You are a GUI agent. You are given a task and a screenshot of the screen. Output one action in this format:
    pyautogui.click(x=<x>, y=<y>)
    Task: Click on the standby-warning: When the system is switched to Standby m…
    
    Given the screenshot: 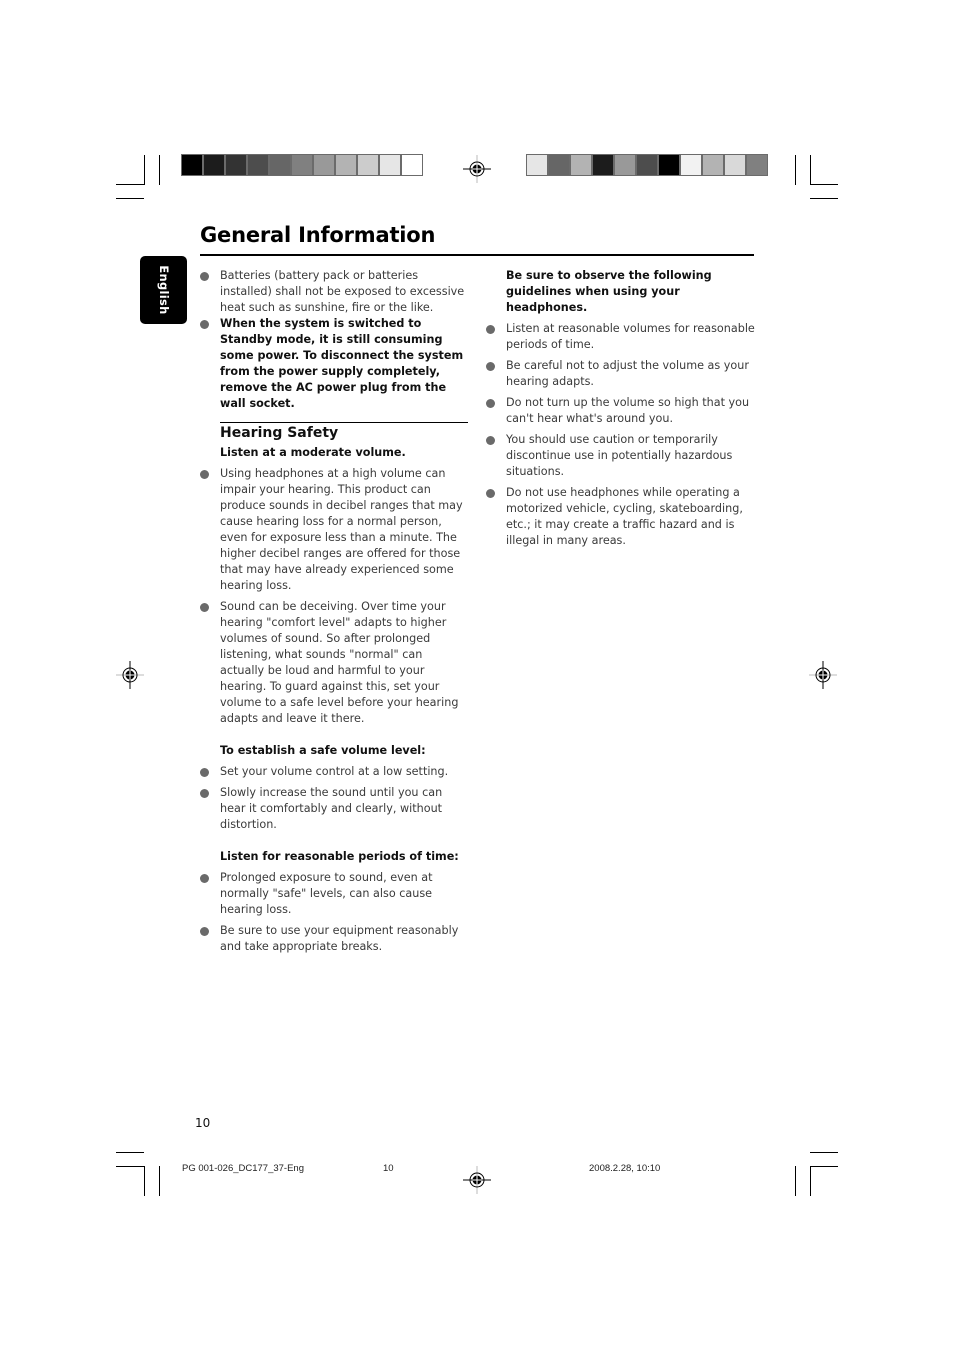 What is the action you would take?
    pyautogui.click(x=335, y=364)
    